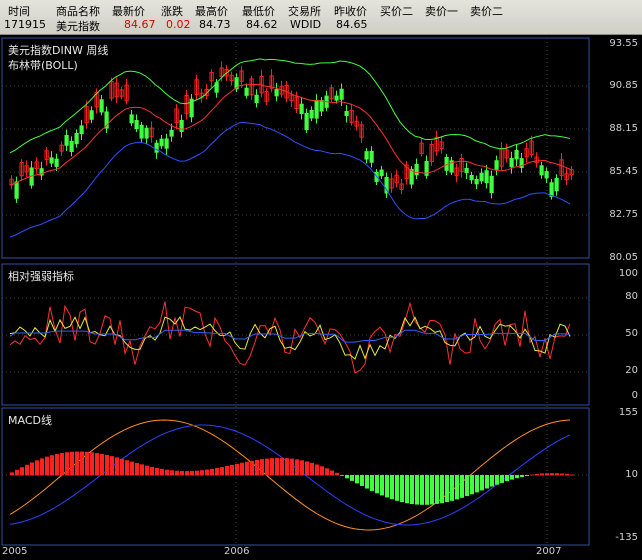 Image resolution: width=642 pixels, height=560 pixels. Describe the element at coordinates (623, 171) in the screenshot. I see `price-tick: 85.45` at that location.